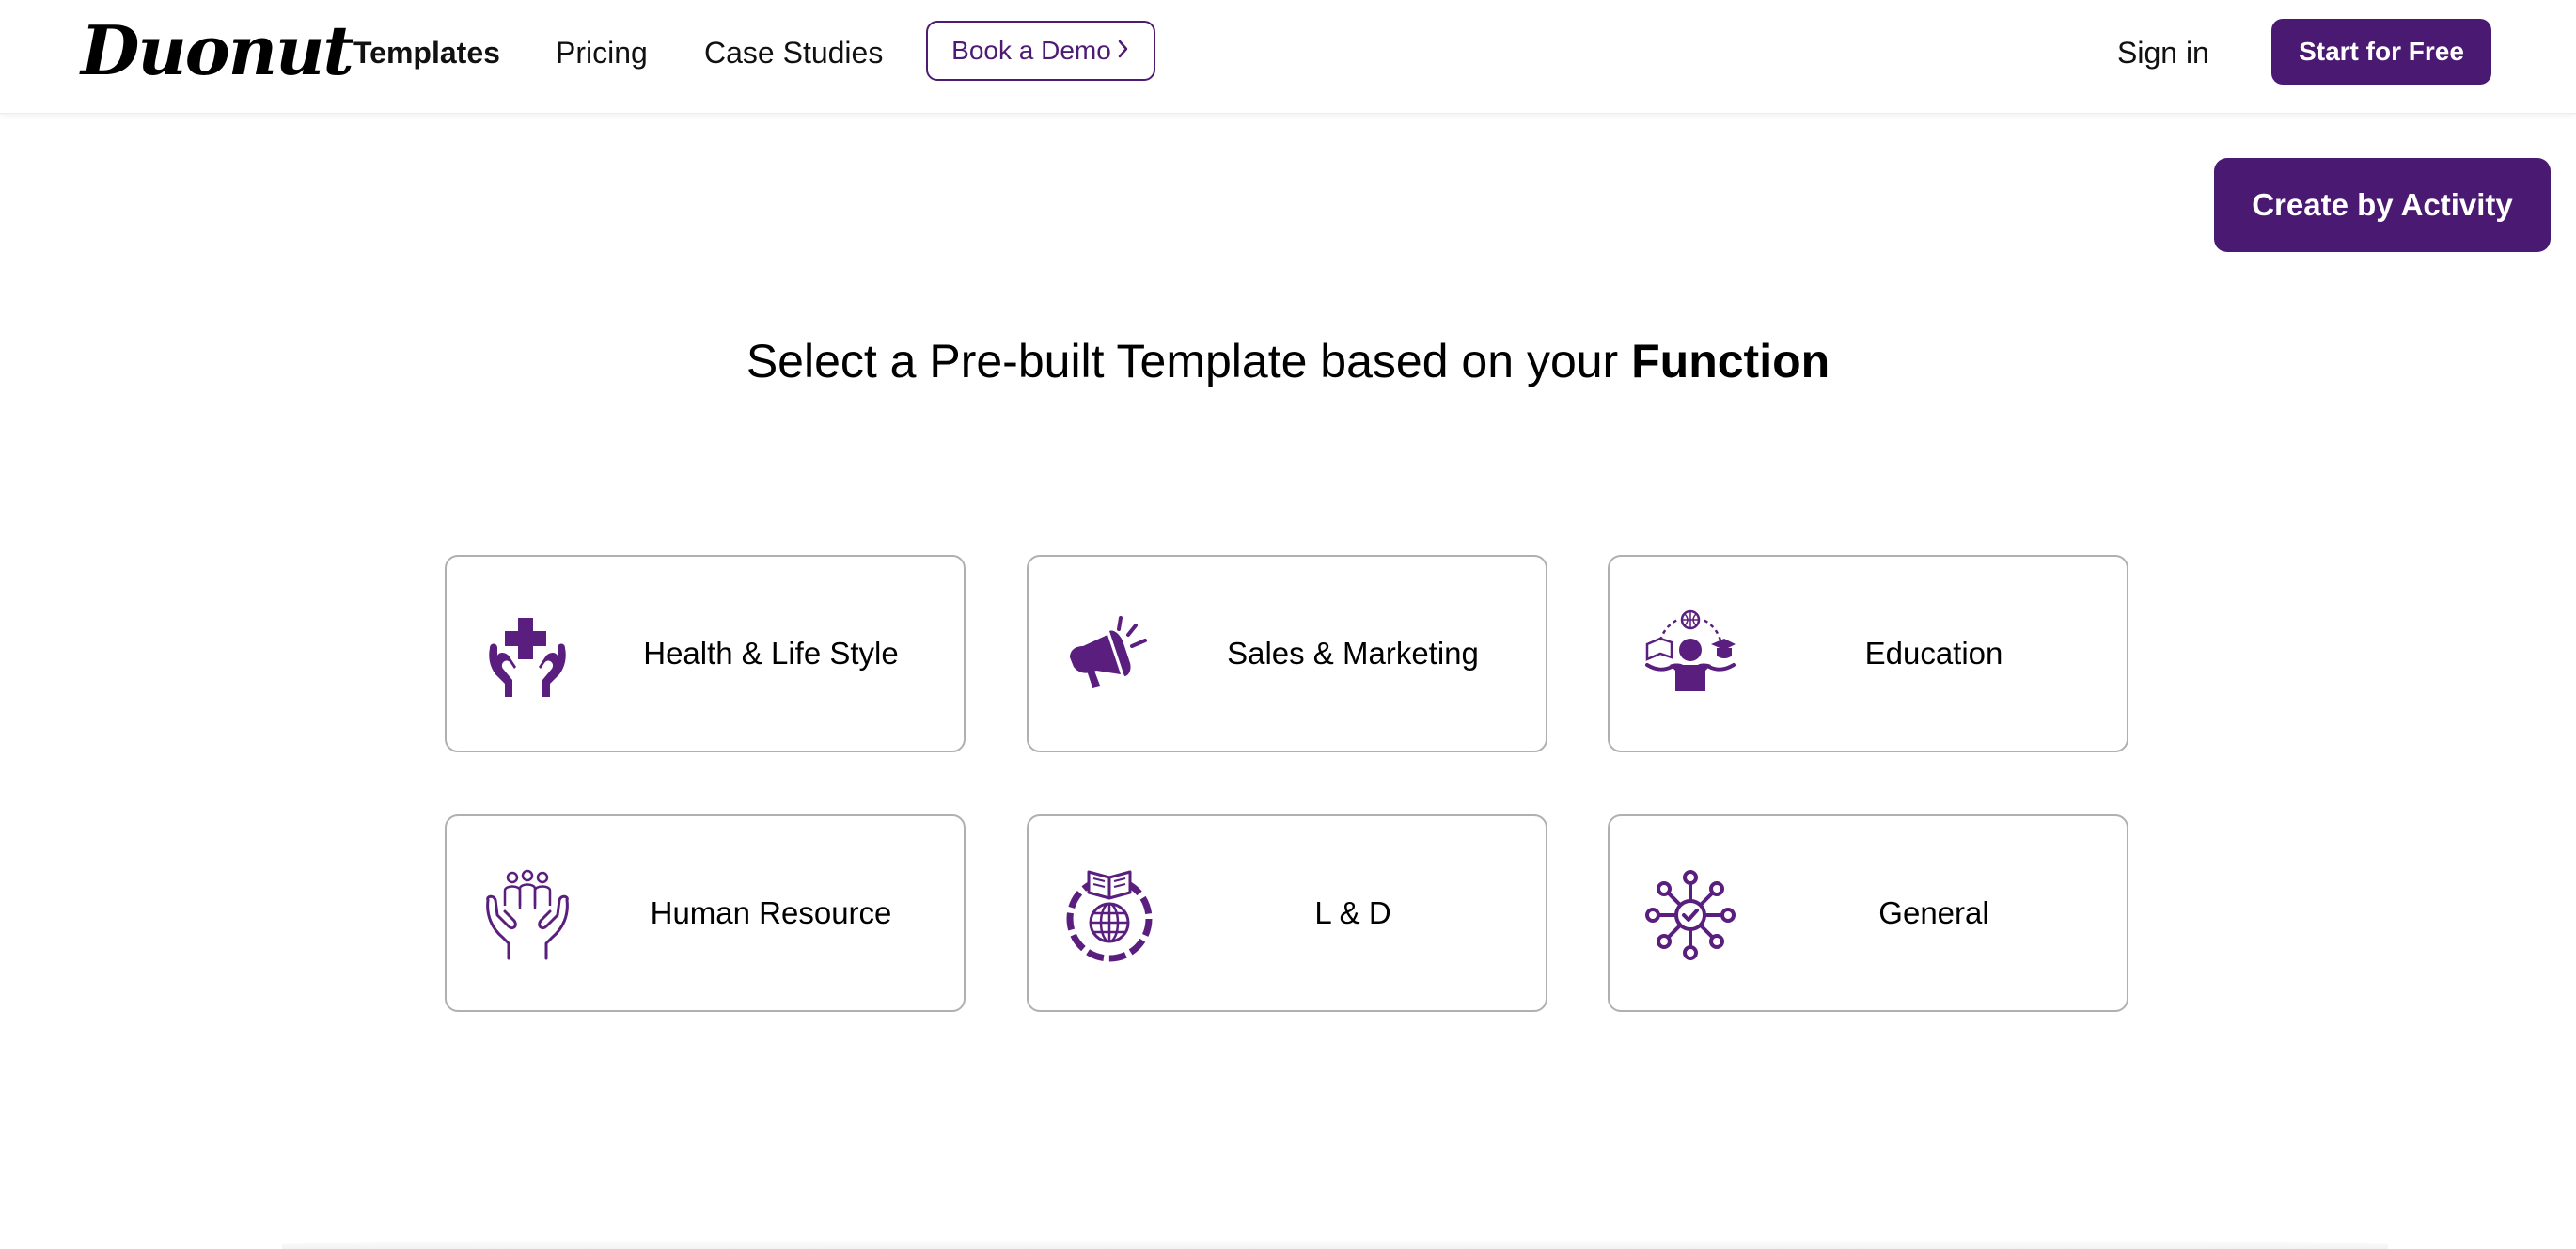 This screenshot has height=1249, width=2576. Describe the element at coordinates (771, 653) in the screenshot. I see `category-label: Health & Life Style` at that location.